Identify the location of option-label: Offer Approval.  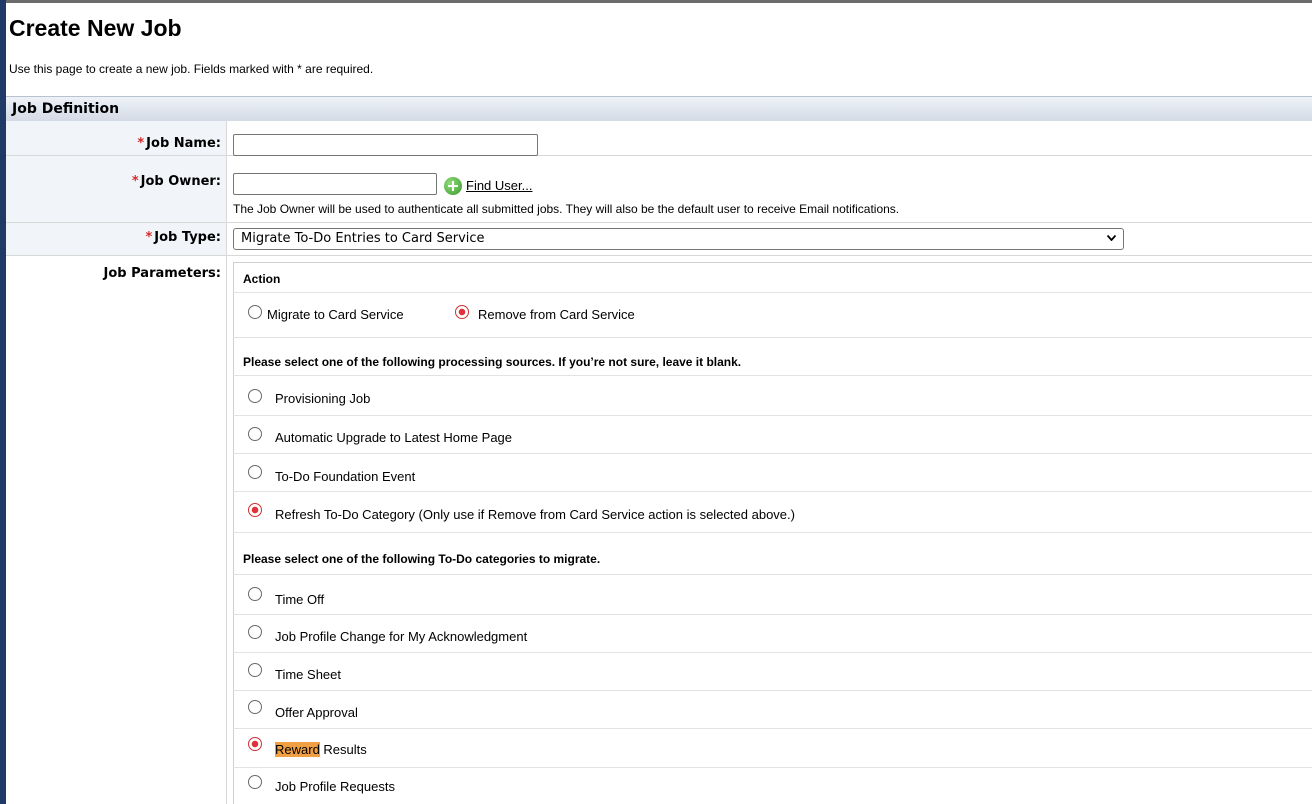
(316, 712).